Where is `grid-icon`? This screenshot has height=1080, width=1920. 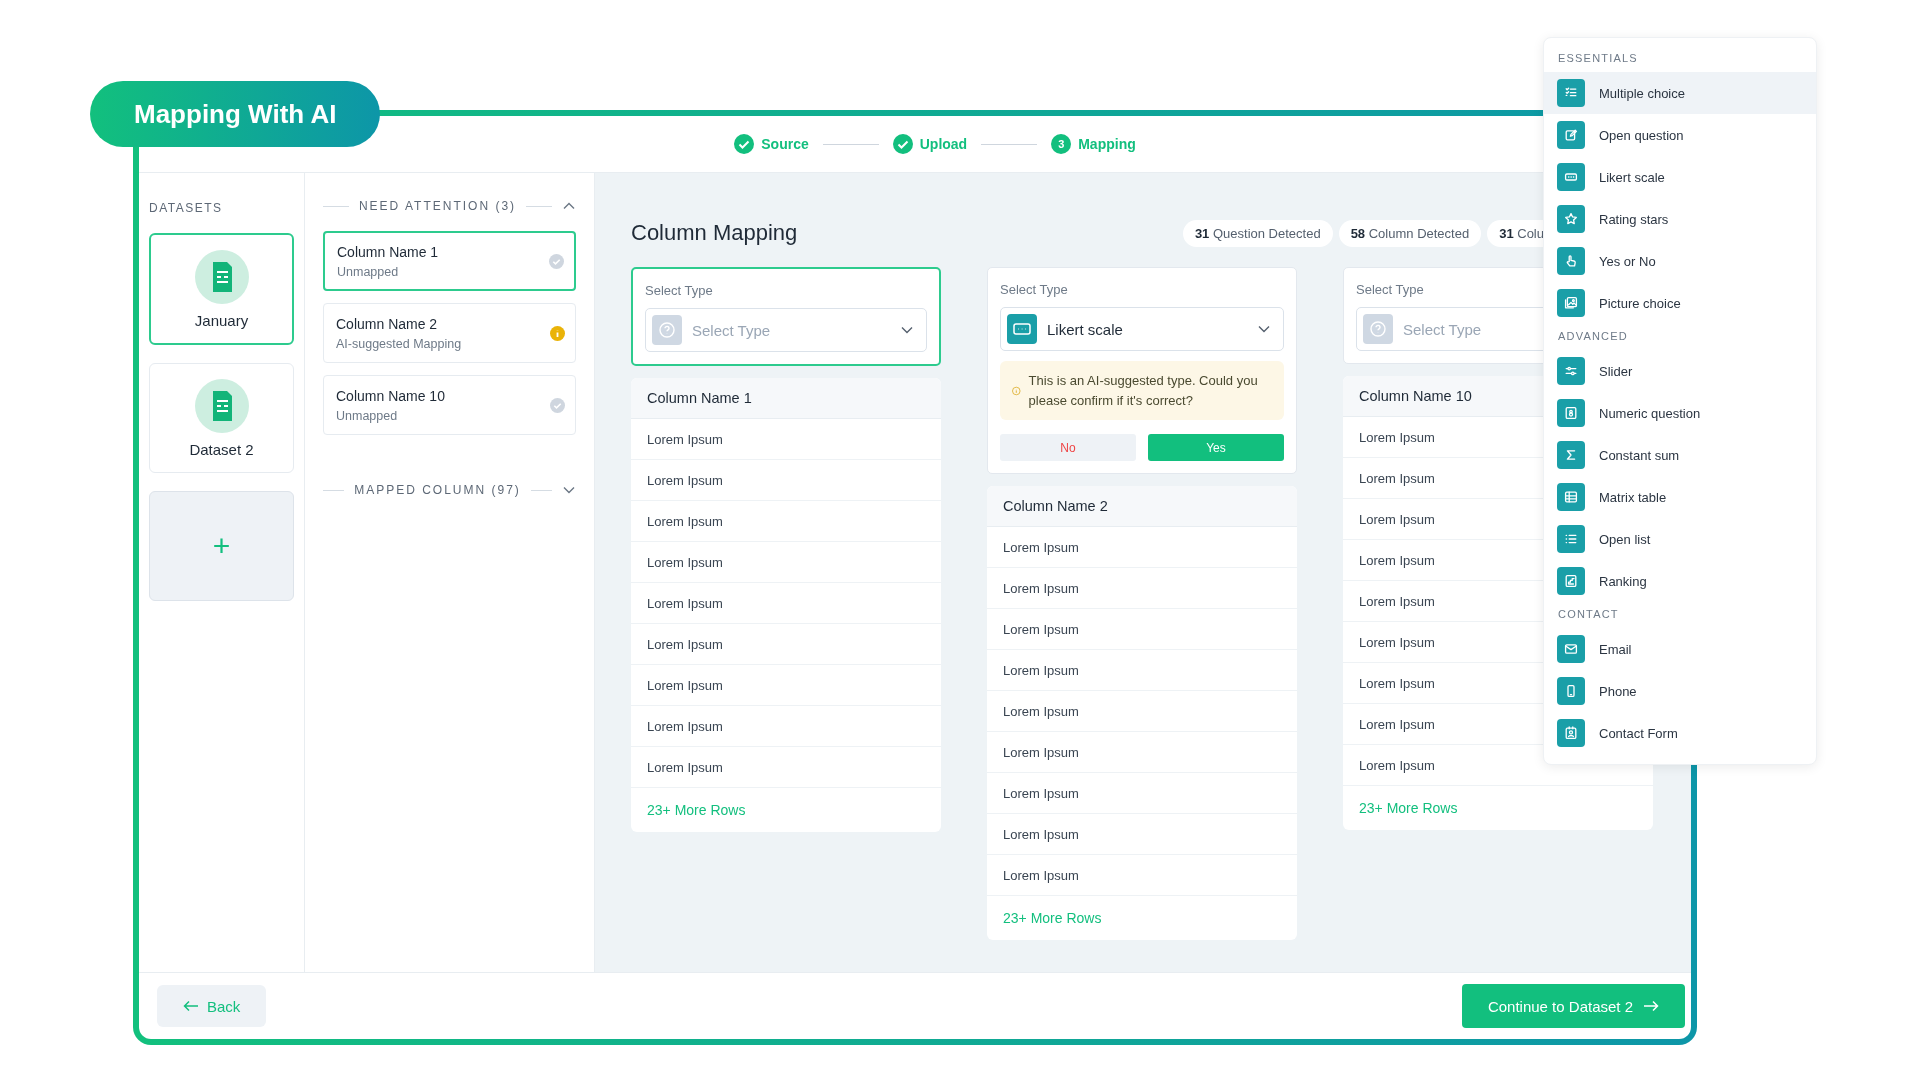 grid-icon is located at coordinates (1571, 497).